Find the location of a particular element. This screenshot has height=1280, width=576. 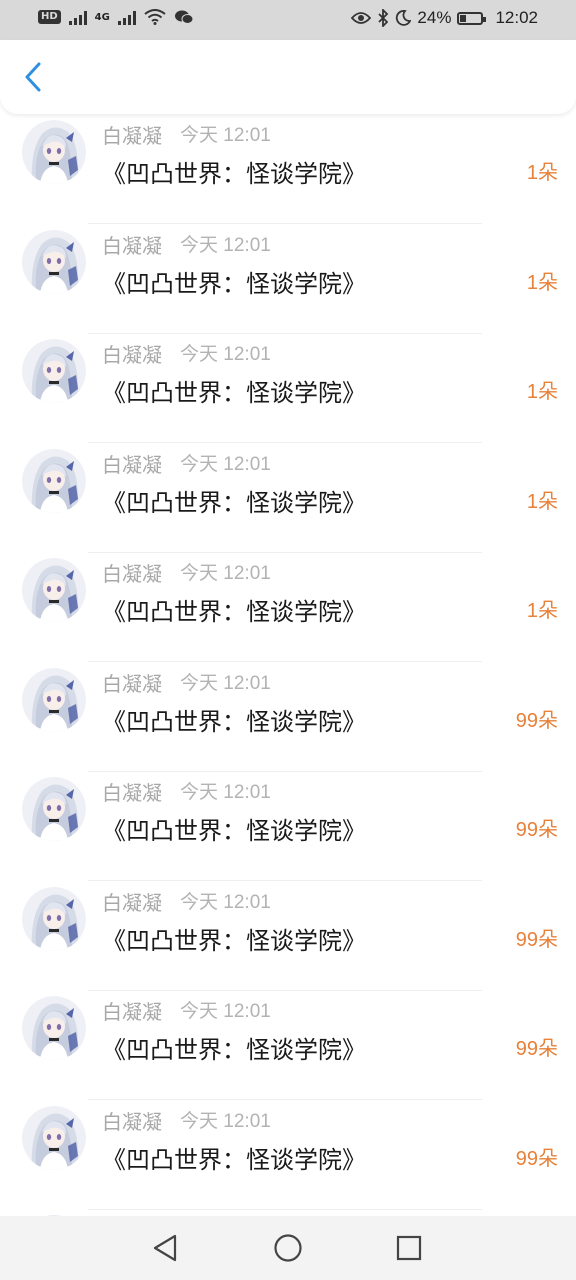

hd-badge: HD is located at coordinates (49, 17).